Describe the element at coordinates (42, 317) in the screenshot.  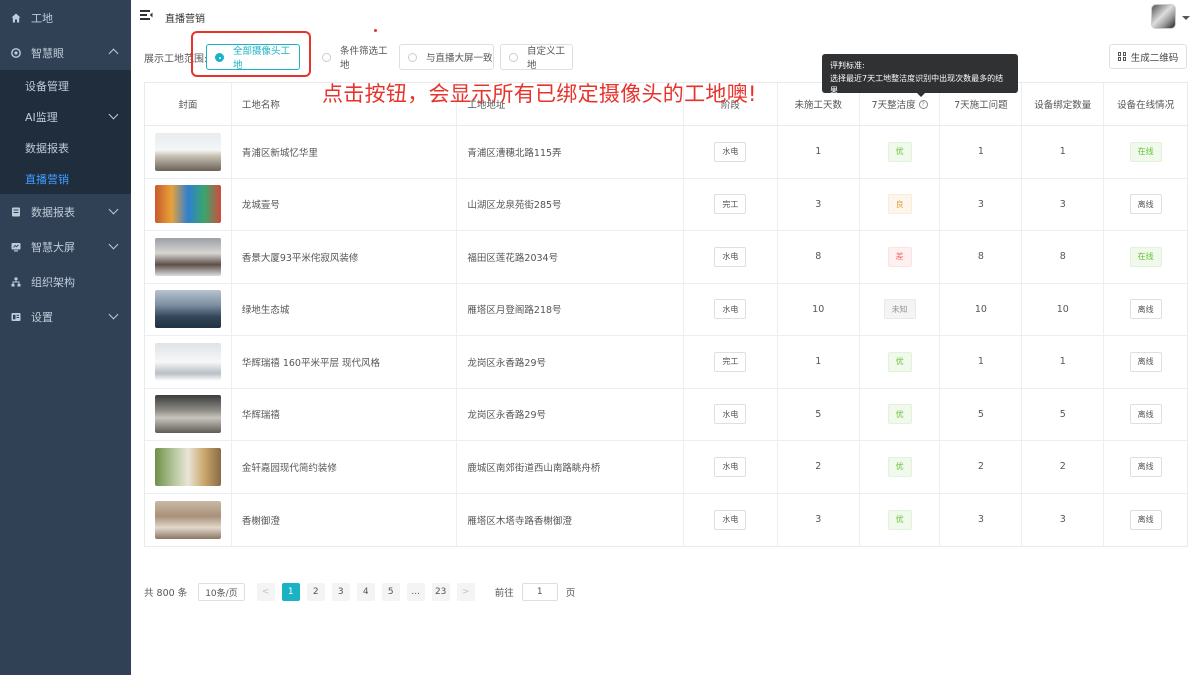
I see `sidebar-item-label: 设置` at that location.